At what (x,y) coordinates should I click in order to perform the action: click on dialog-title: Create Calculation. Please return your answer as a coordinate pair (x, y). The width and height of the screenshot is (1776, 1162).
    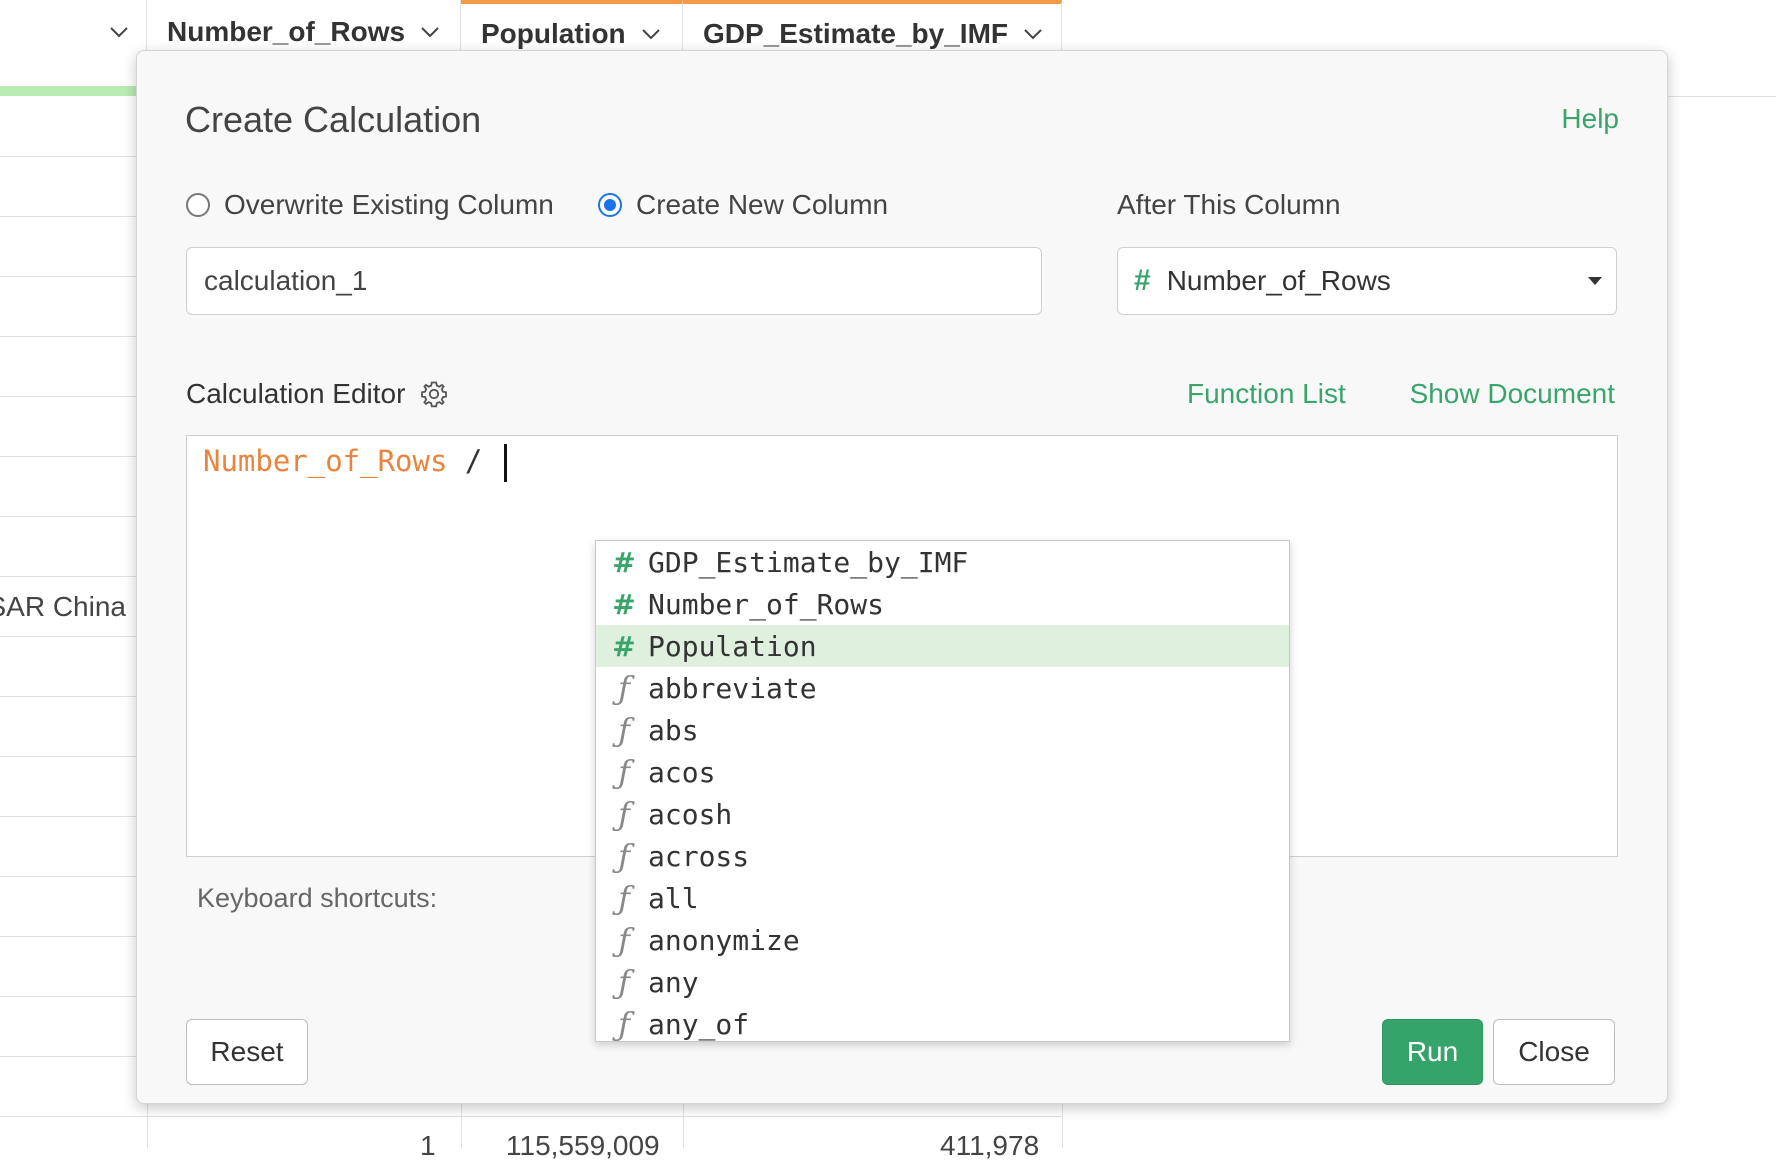
    Looking at the image, I should click on (333, 119).